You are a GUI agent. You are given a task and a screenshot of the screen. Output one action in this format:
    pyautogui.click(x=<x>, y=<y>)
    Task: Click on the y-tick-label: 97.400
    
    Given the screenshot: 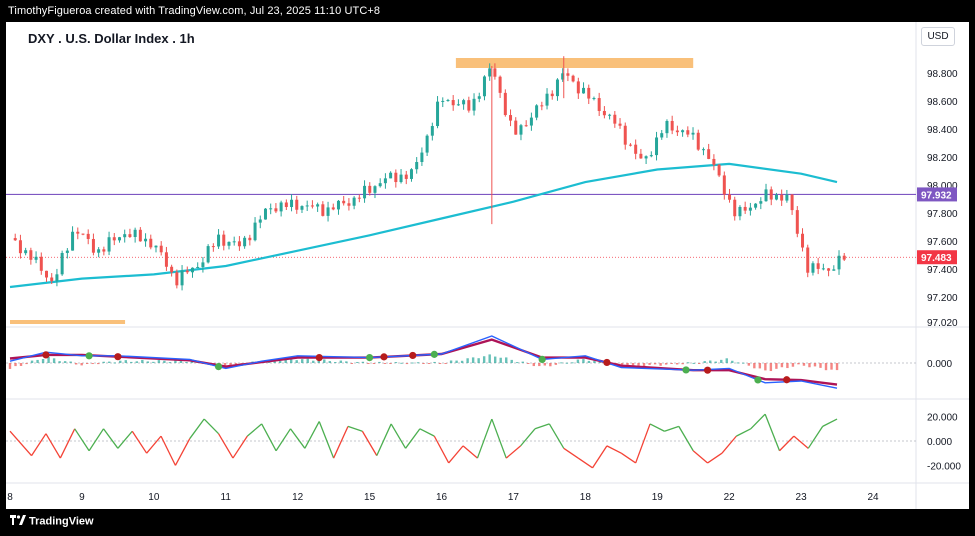 What is the action you would take?
    pyautogui.click(x=942, y=270)
    